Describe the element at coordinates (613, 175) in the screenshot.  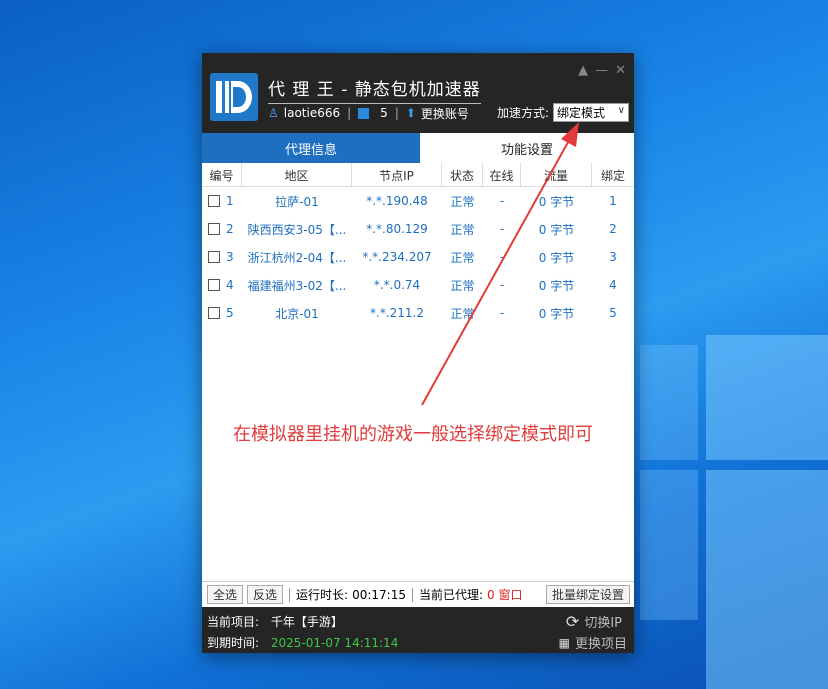
I see `col-header-bind: 绑定` at that location.